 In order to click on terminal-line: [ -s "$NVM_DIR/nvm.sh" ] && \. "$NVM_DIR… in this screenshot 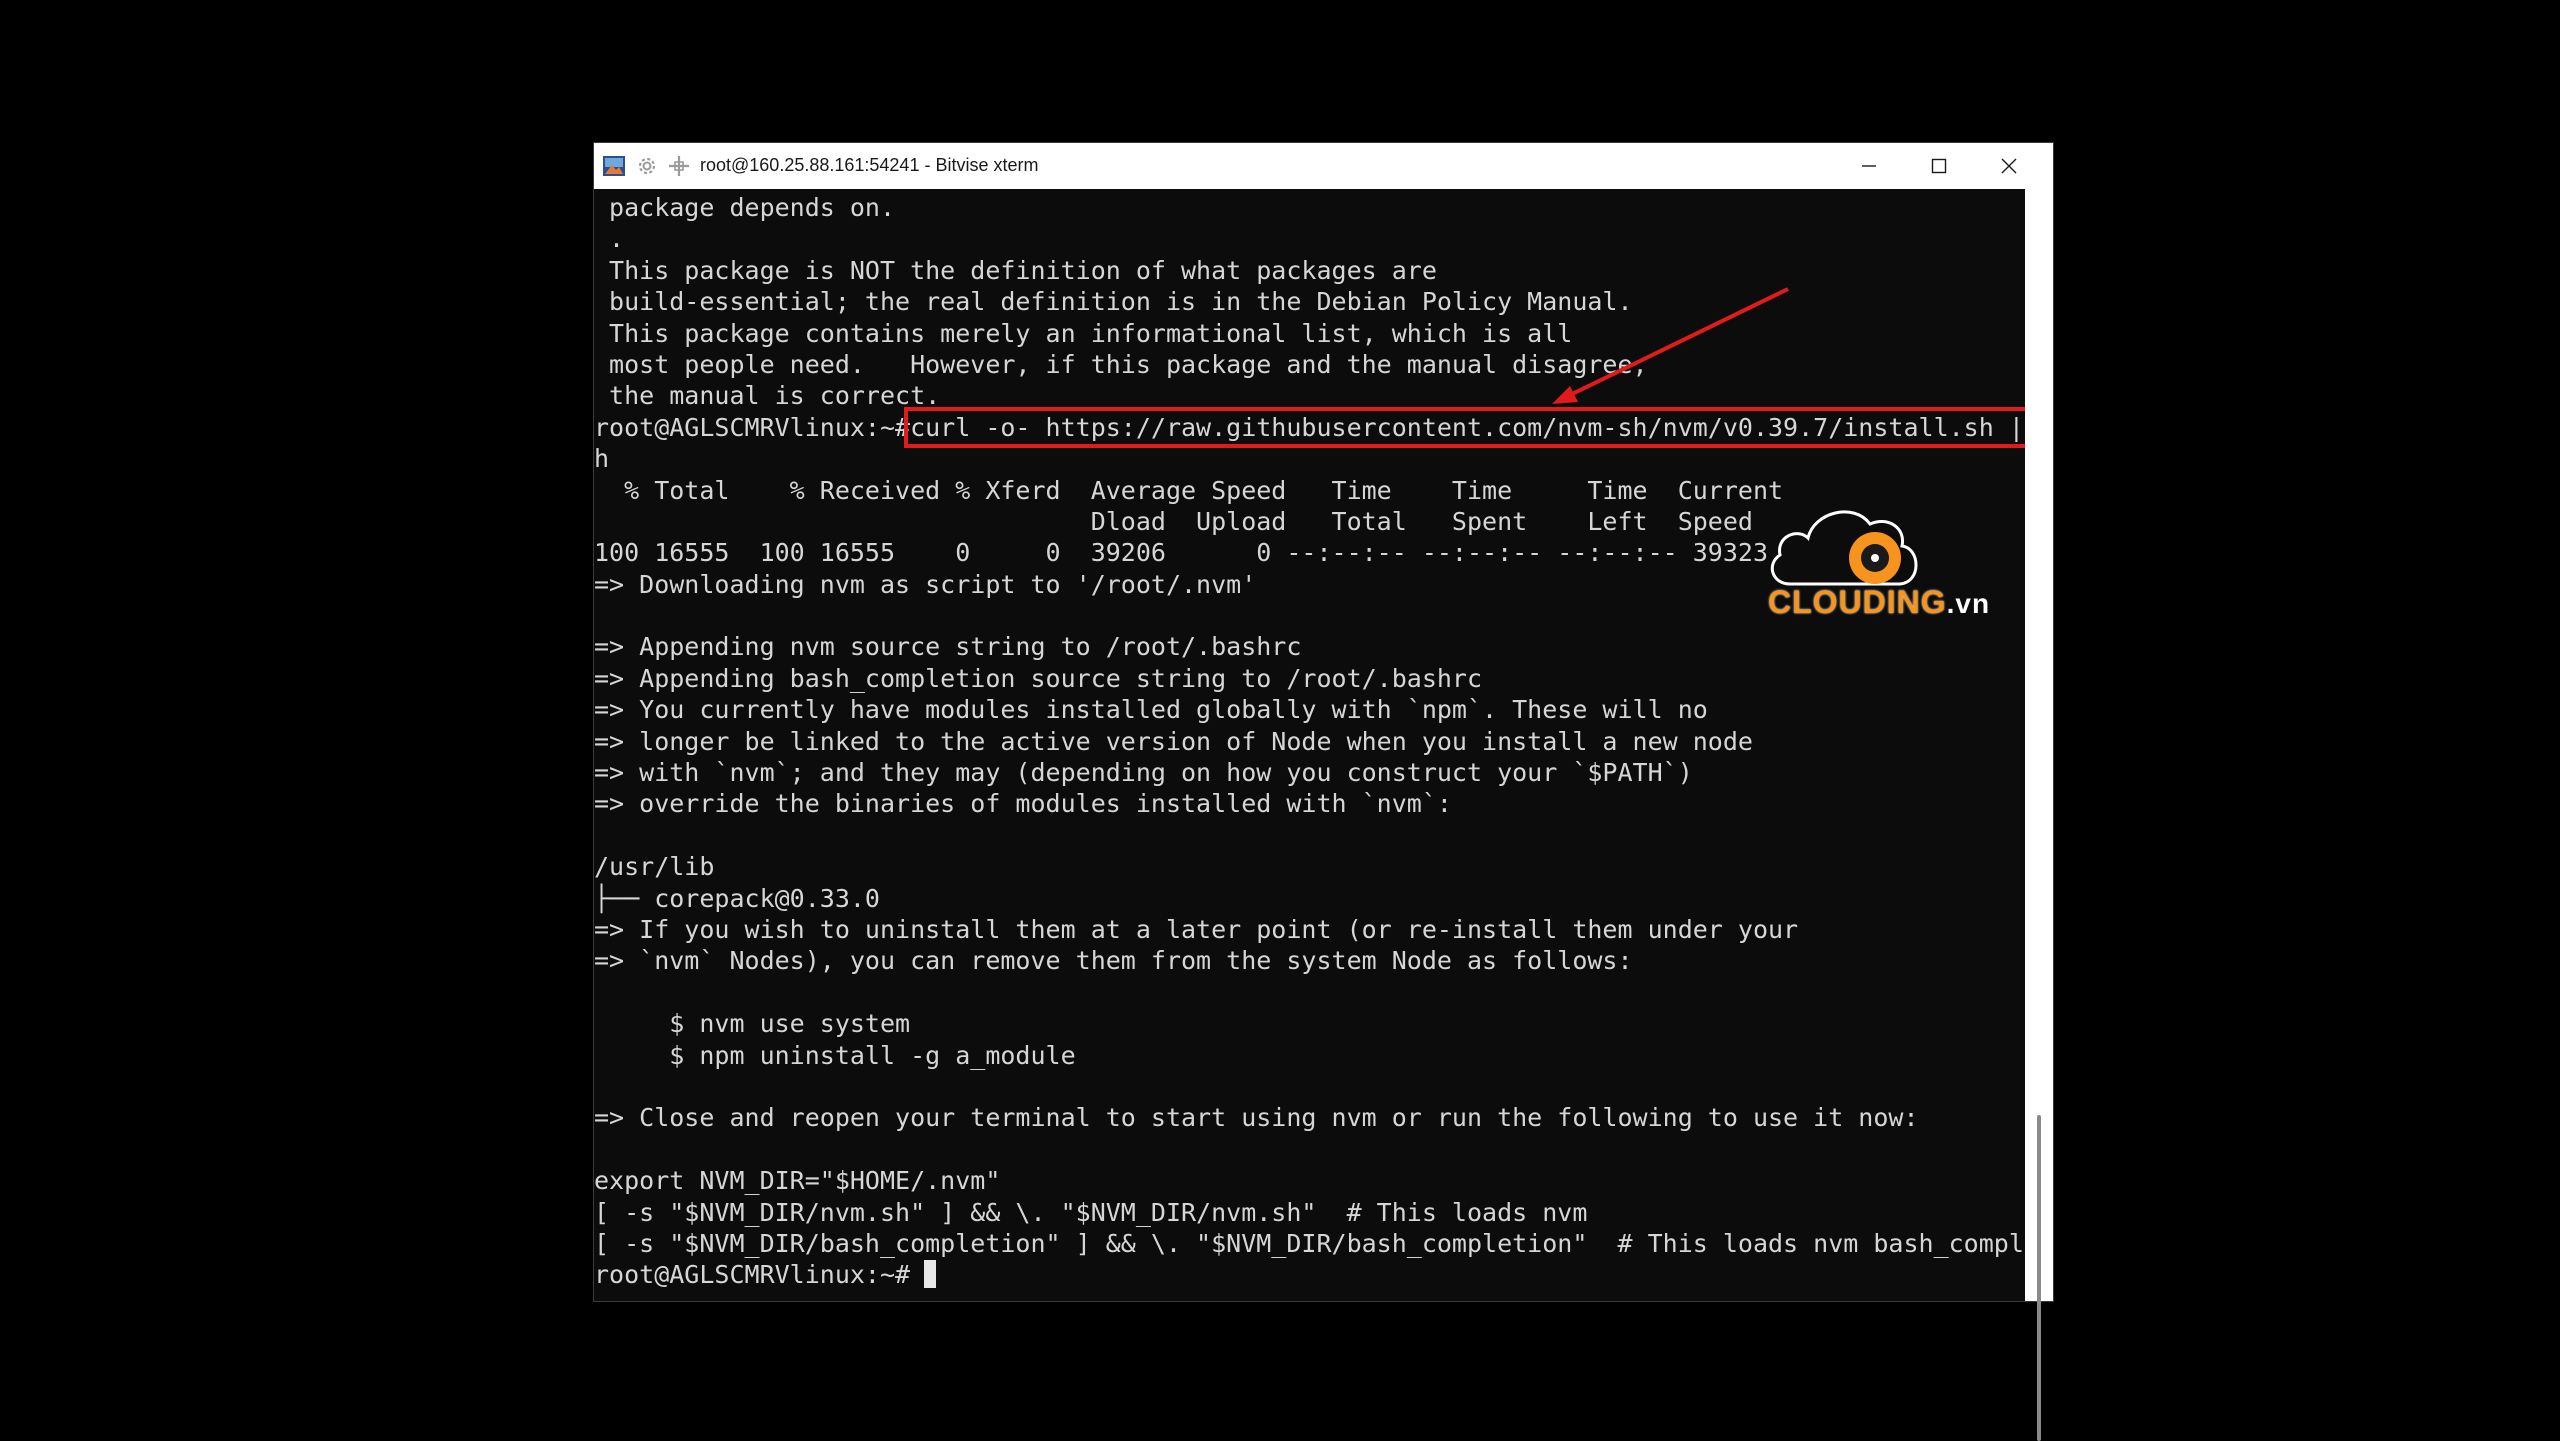, I will do `click(1091, 1212)`.